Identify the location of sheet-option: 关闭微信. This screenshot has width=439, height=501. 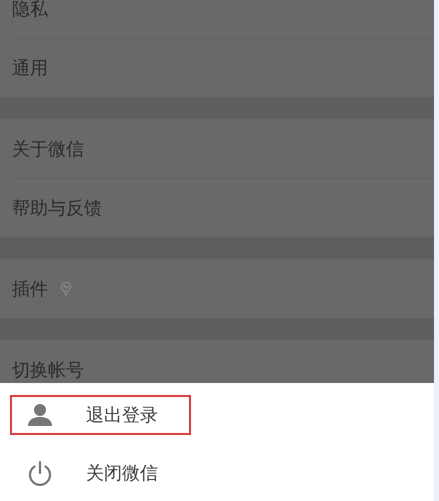
(100, 473).